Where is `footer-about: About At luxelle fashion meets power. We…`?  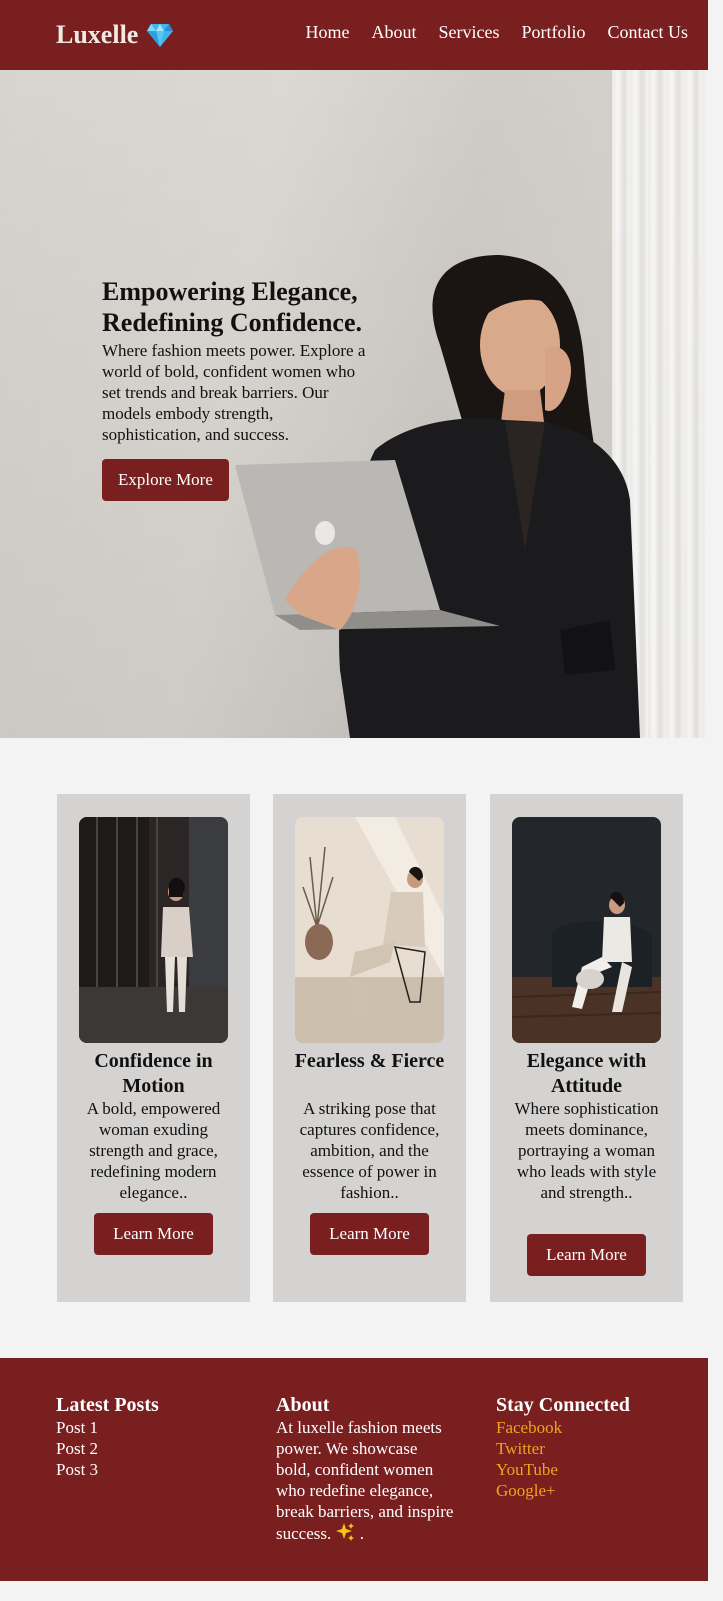
footer-about: About At luxelle fashion meets power. We… is located at coordinates (366, 1468).